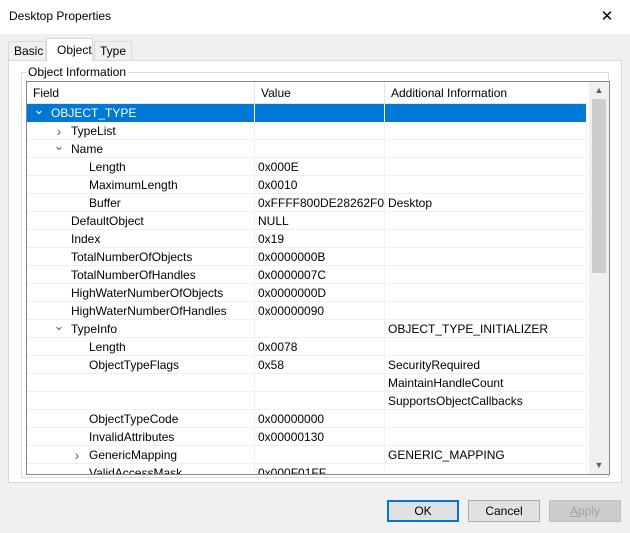 The image size is (630, 533). Describe the element at coordinates (599, 186) in the screenshot. I see `scrollbar-thumb` at that location.